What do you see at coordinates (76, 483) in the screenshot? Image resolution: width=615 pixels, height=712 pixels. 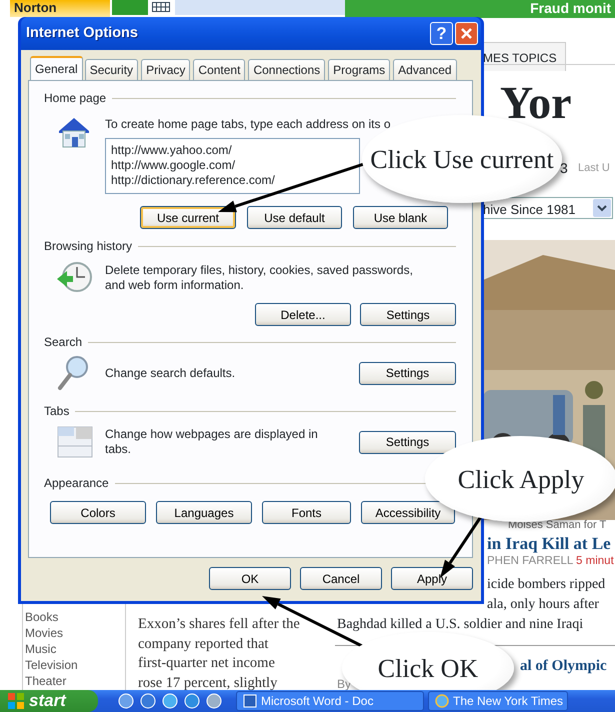 I see `section-heading: Appearance` at bounding box center [76, 483].